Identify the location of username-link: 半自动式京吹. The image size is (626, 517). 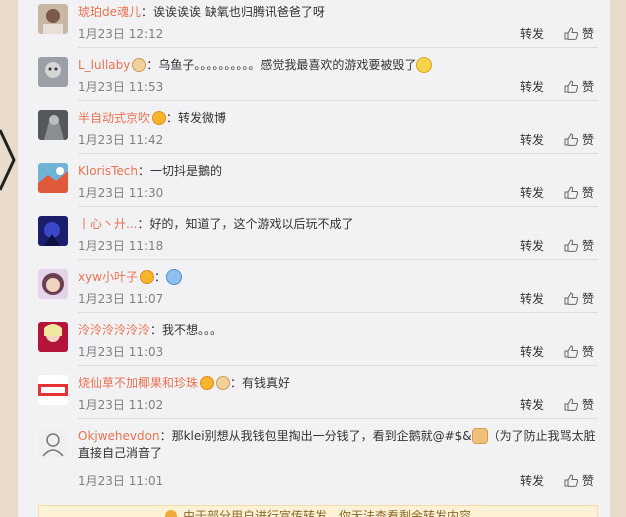
(114, 118).